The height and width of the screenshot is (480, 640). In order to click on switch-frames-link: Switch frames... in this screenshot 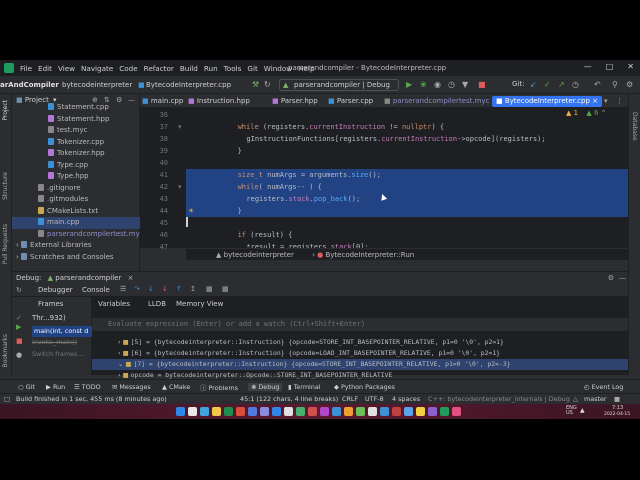, I will do `click(58, 354)`.